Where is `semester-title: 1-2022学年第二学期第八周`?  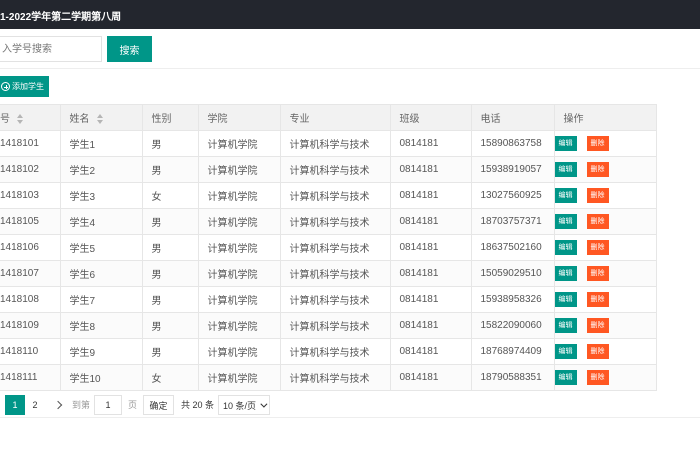
semester-title: 1-2022学年第二学期第八周 is located at coordinates (61, 17).